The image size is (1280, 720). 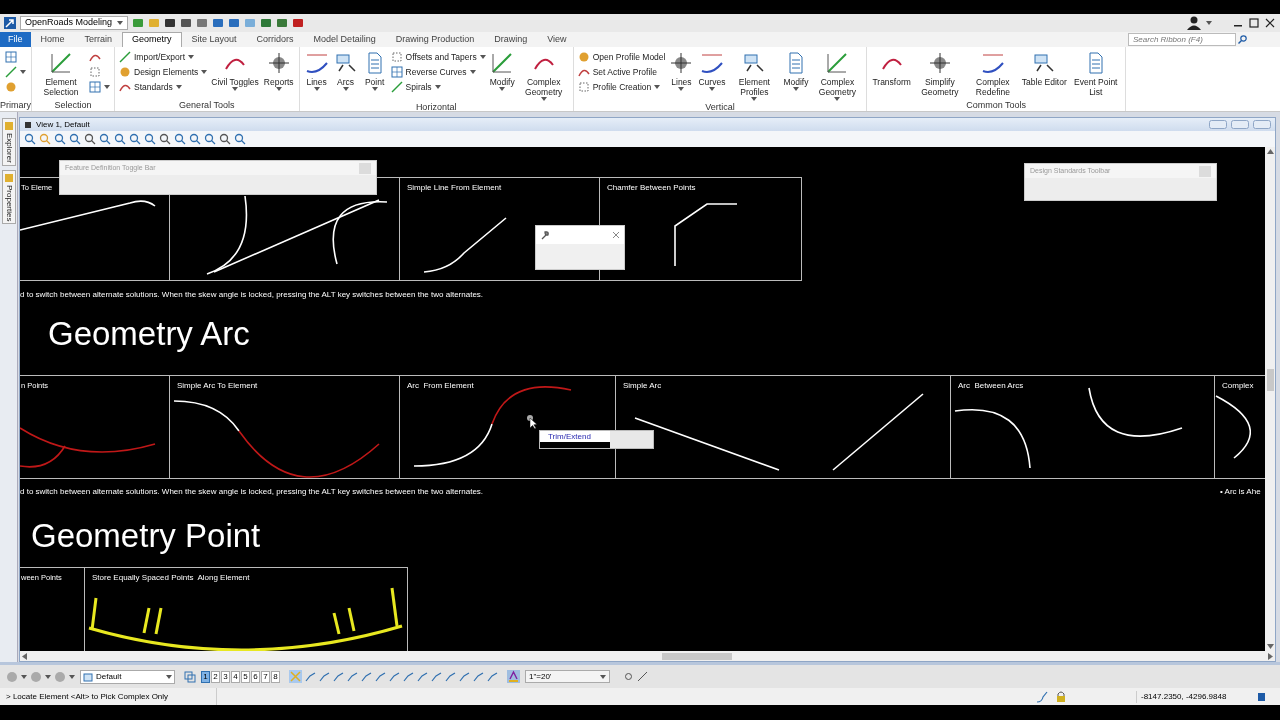 What do you see at coordinates (245, 676) in the screenshot?
I see `view-number-button: 5` at bounding box center [245, 676].